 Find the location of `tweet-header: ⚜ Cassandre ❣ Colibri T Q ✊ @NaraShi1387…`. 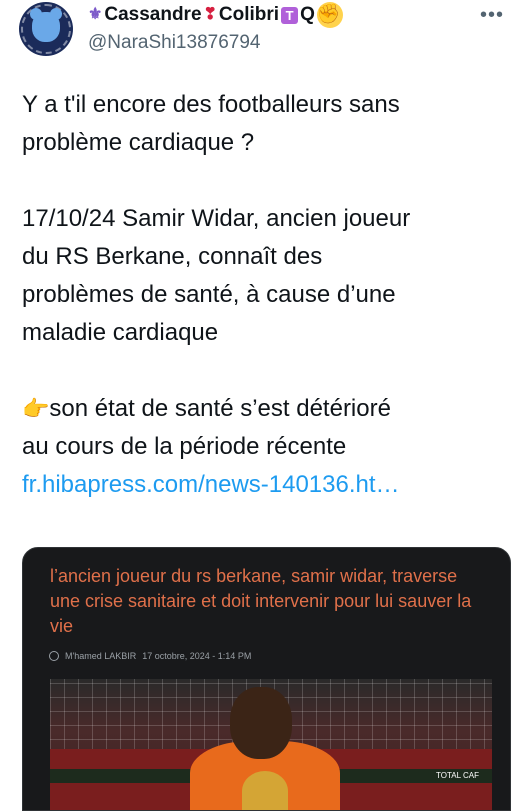

tweet-header: ⚜ Cassandre ❣ Colibri T Q ✊ @NaraShi1387… is located at coordinates (258, 32).